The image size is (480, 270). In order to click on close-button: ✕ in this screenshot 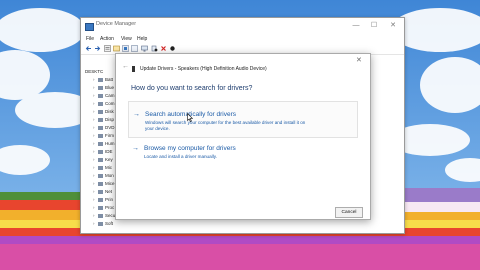, I will do `click(393, 26)`.